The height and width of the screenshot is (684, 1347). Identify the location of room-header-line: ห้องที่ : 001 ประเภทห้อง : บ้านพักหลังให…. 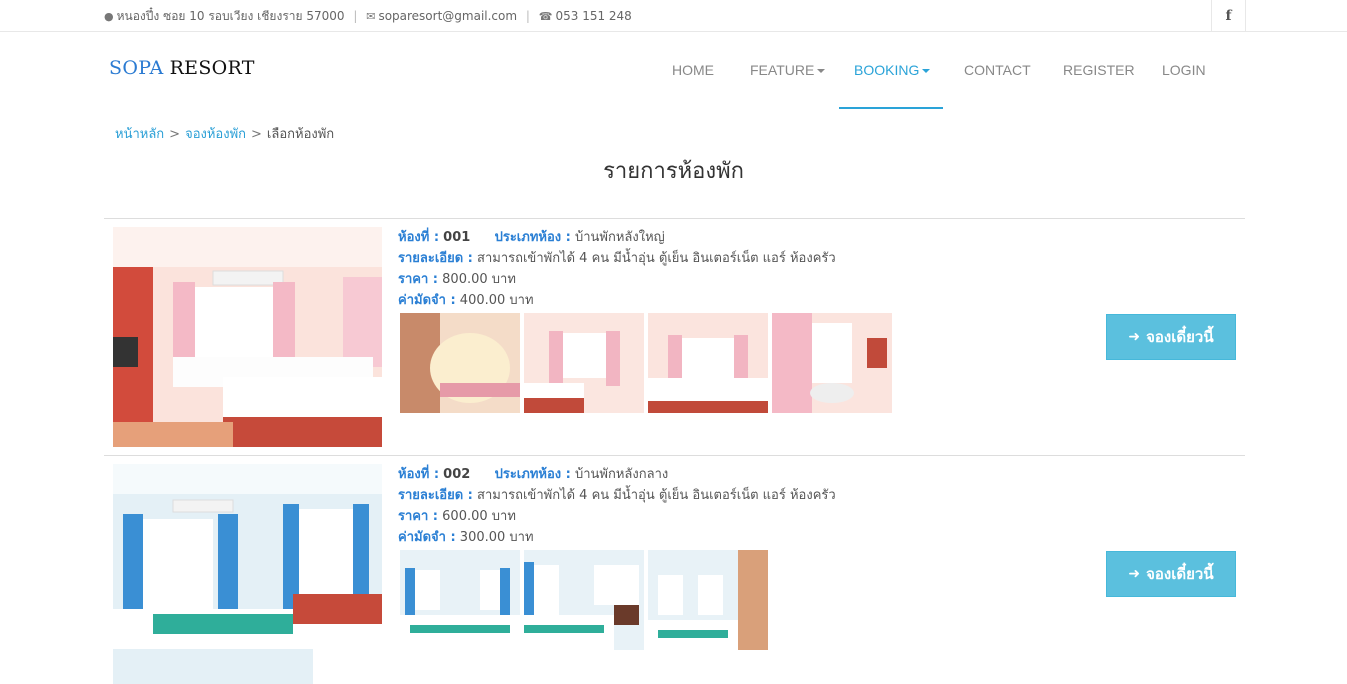
(718, 237).